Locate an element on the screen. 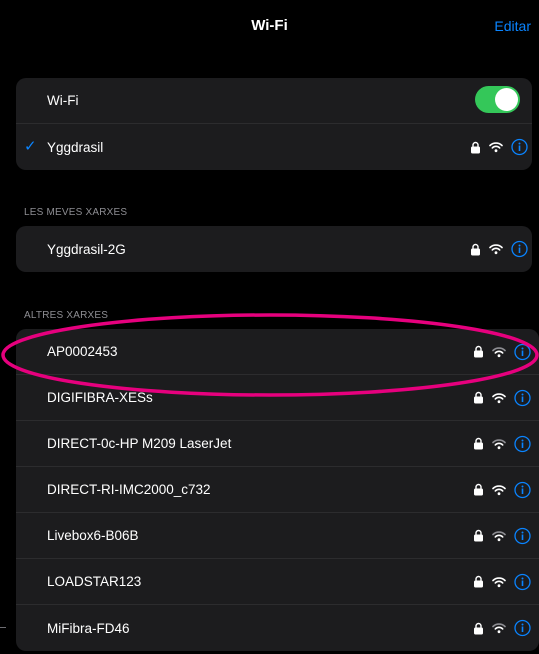  network-row: Livebox6-B06B is located at coordinates (277, 536).